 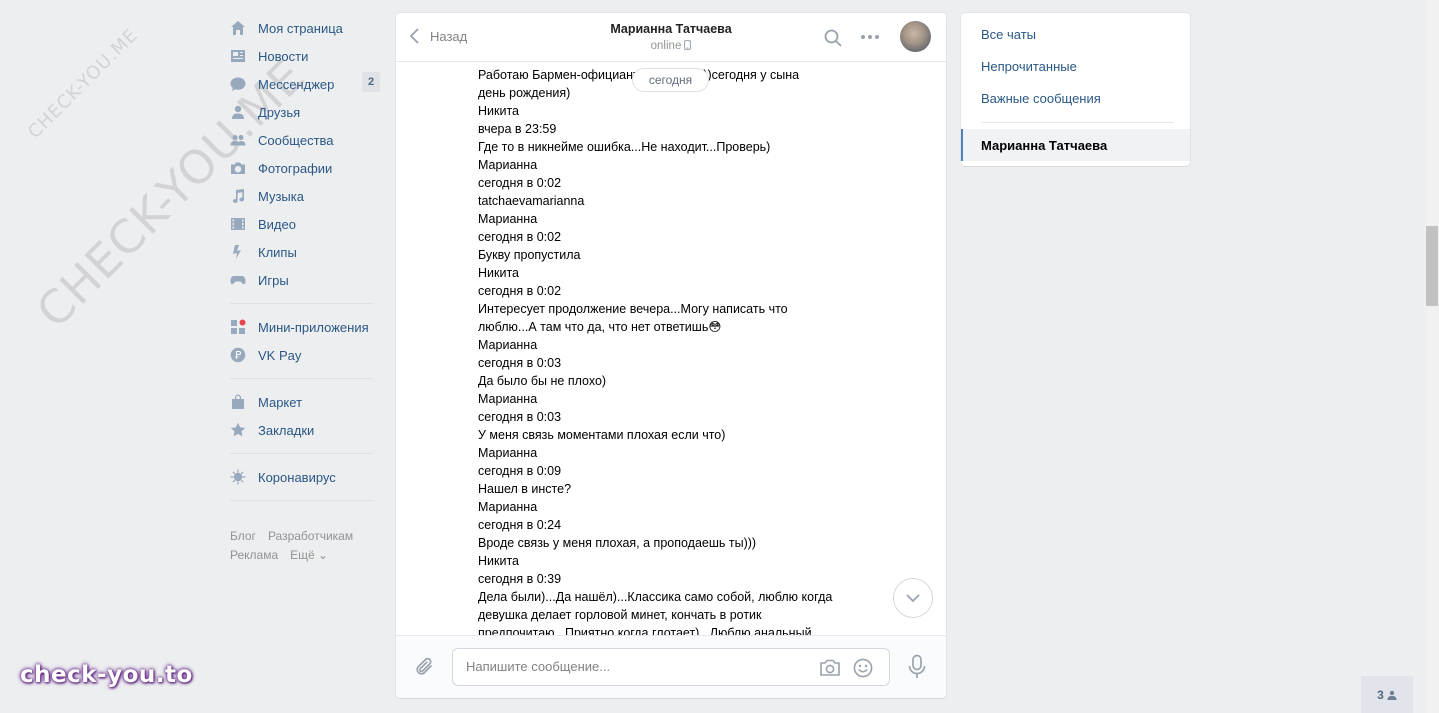 I want to click on vkpay-icon, so click(x=238, y=355).